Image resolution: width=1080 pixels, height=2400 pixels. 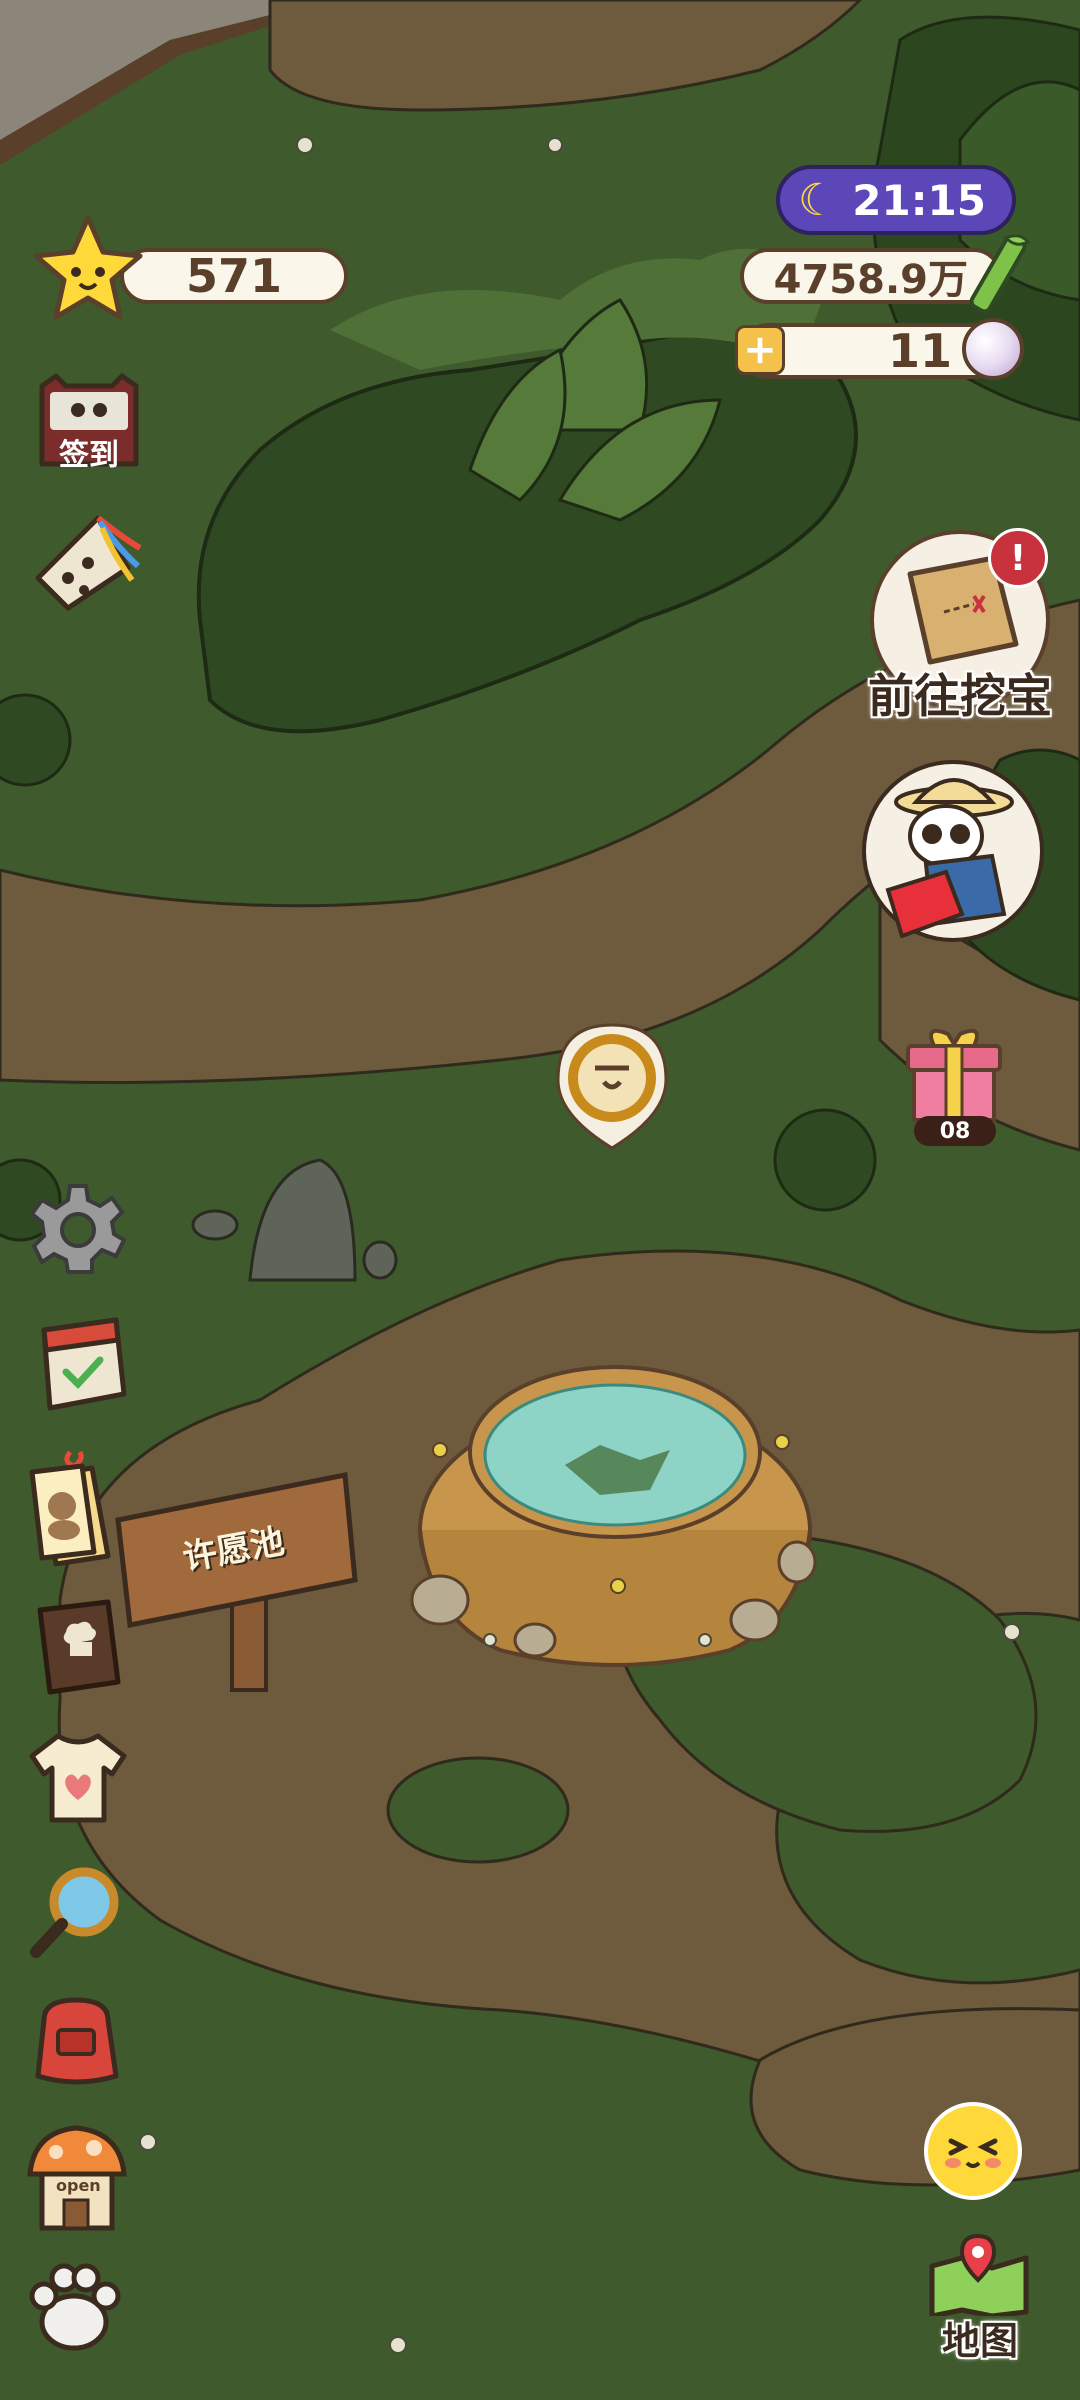 I want to click on time-display: 21:15, so click(x=919, y=200).